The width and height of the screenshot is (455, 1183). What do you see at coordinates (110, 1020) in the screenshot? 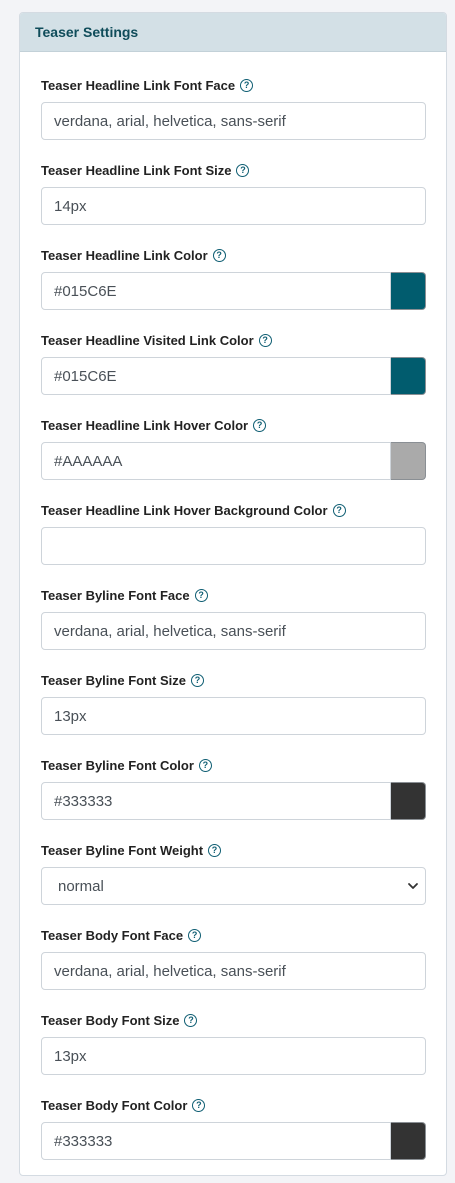
I see `field-label: Teaser Body Font Size` at bounding box center [110, 1020].